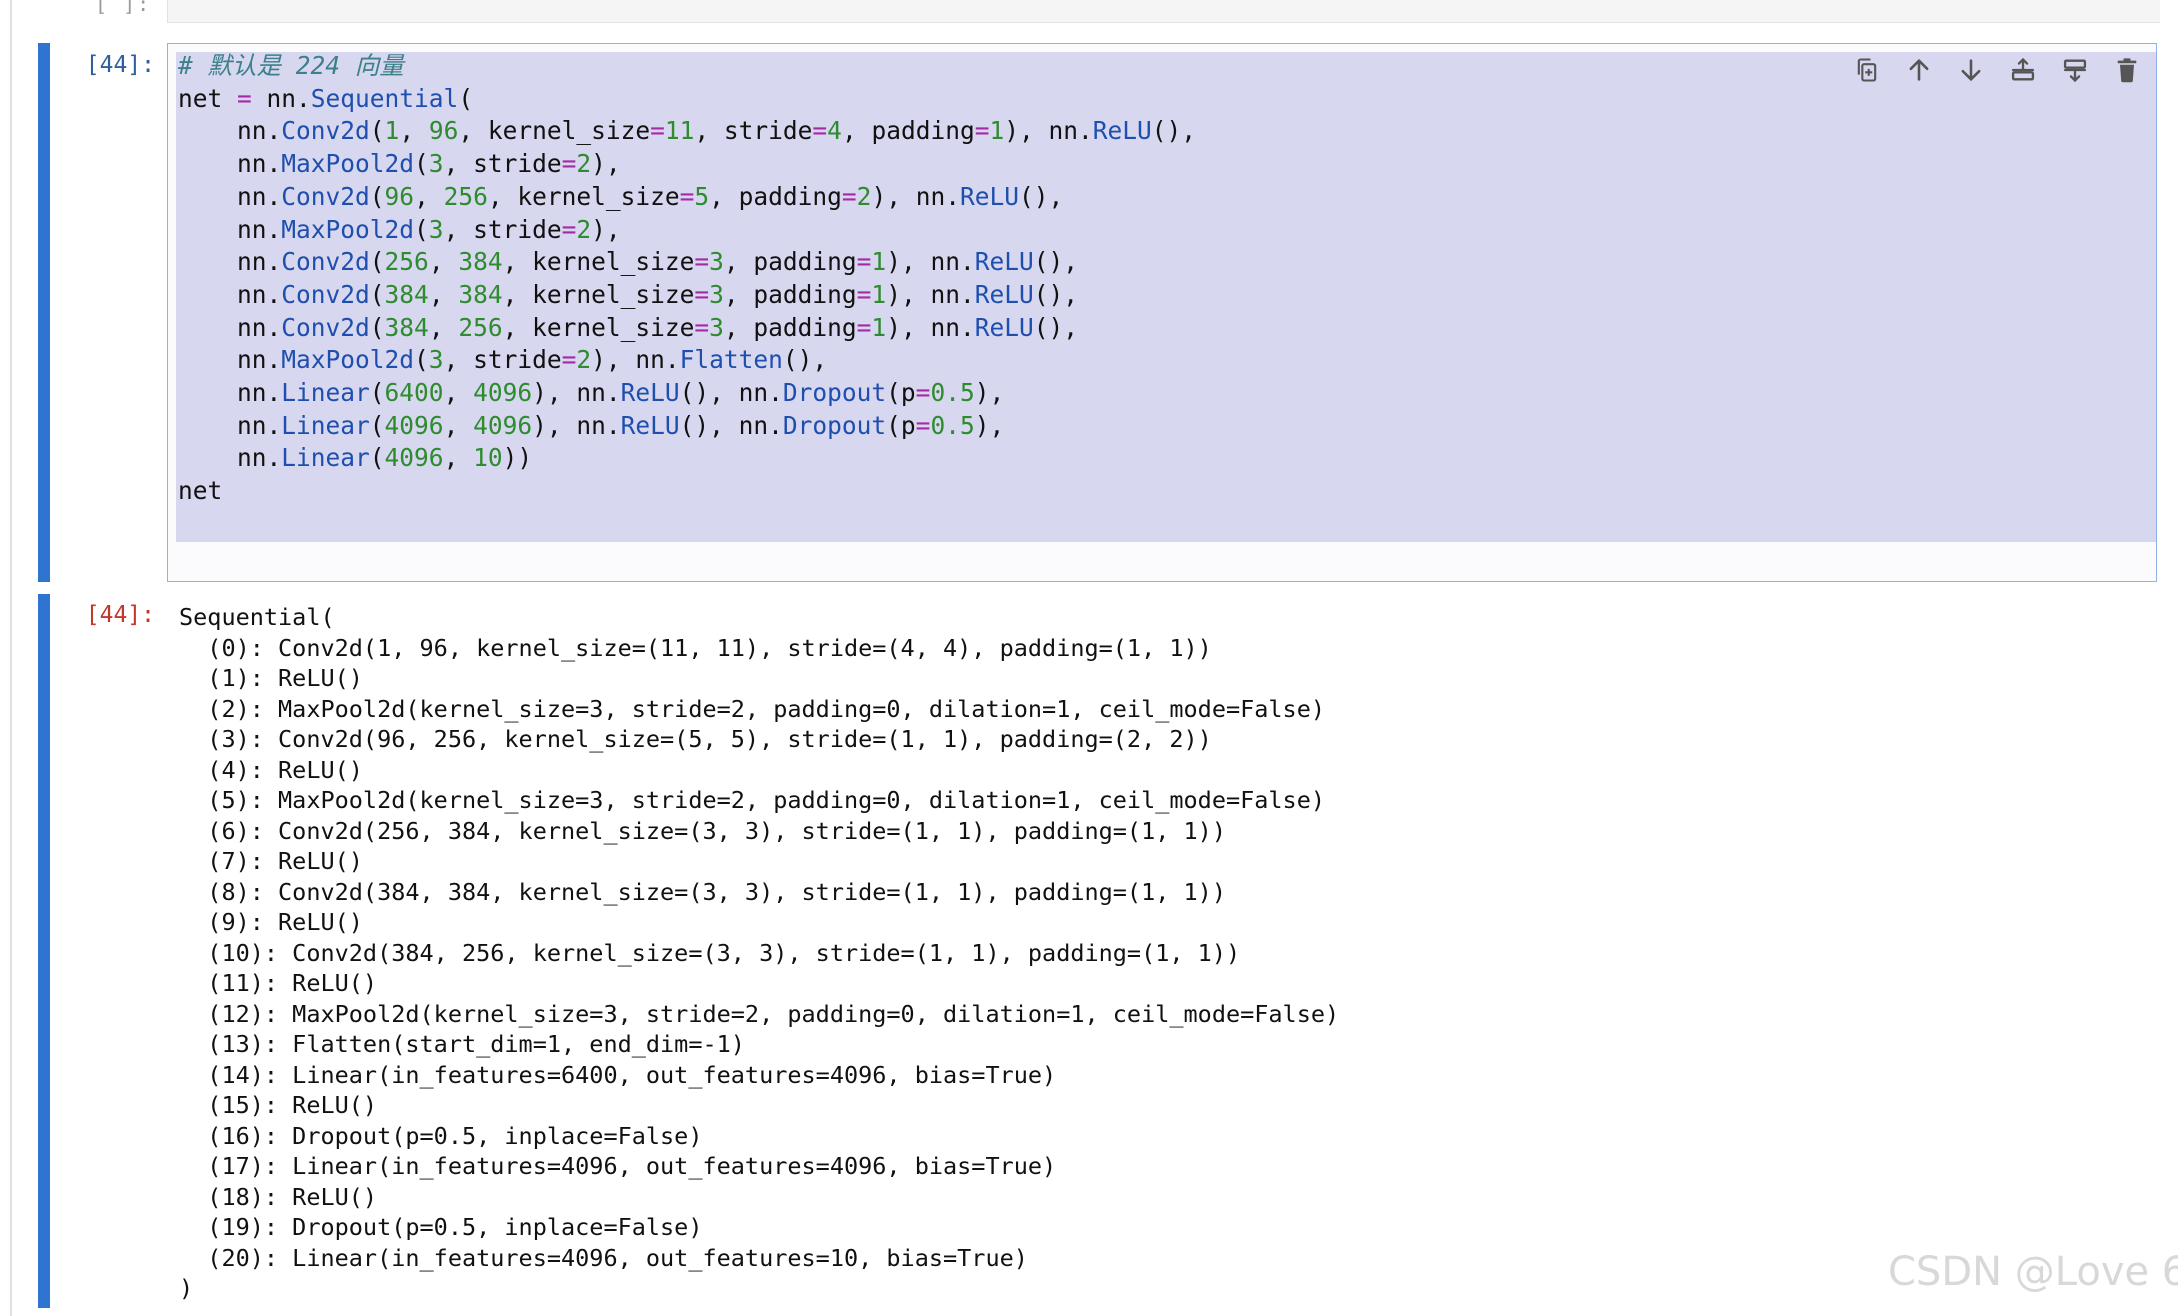 The image size is (2178, 1316). Describe the element at coordinates (123, 8) in the screenshot. I see `previous-cell-prompt: [ ]:` at that location.